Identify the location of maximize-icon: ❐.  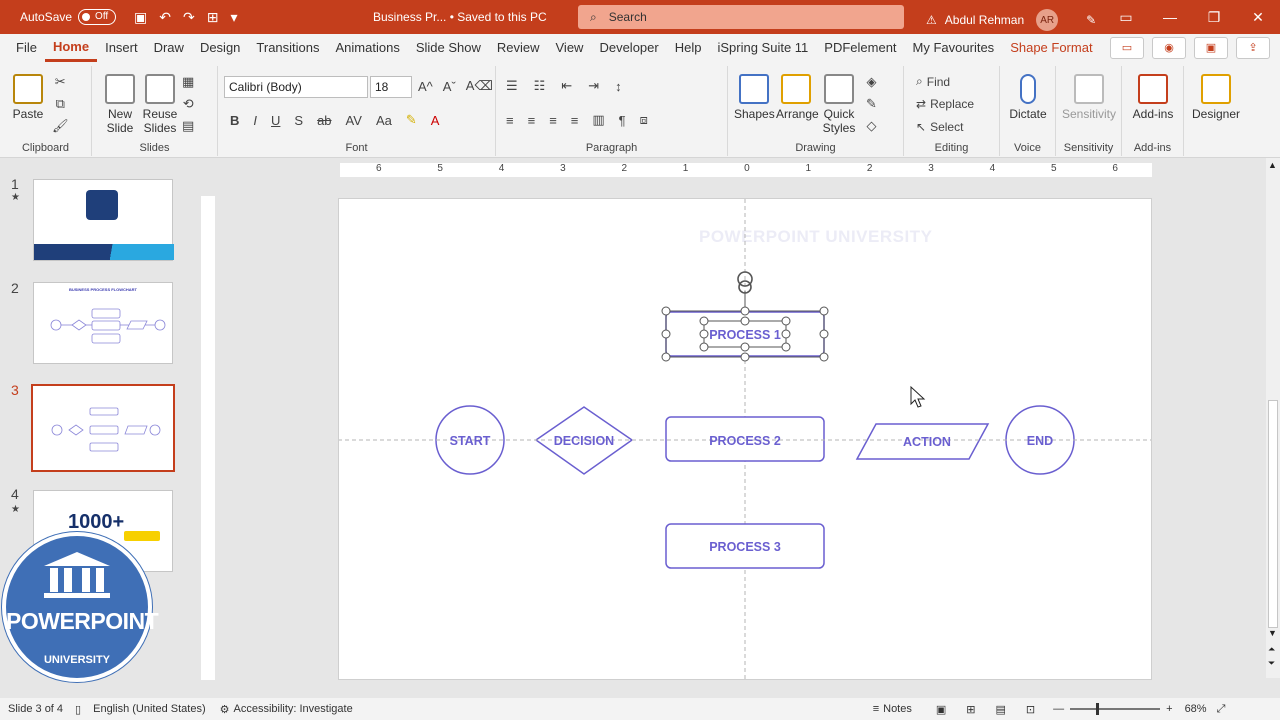
(1214, 17).